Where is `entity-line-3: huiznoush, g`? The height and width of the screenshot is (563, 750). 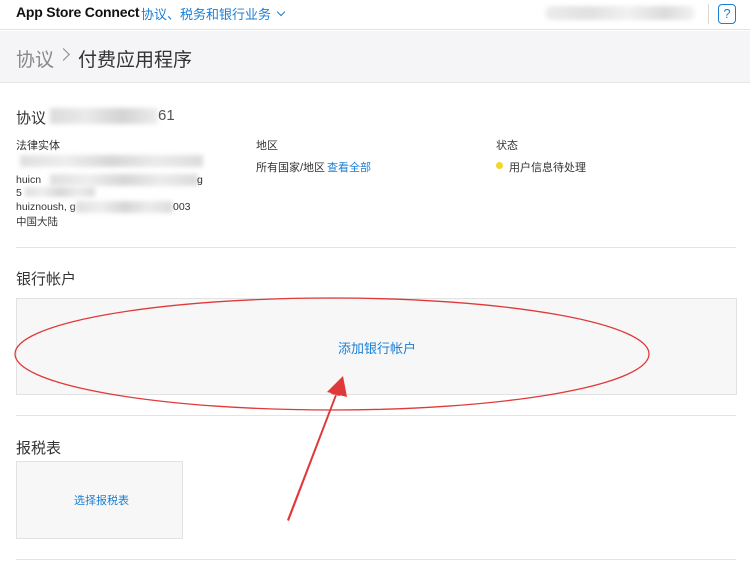
entity-line-3: huiznoush, g is located at coordinates (46, 207).